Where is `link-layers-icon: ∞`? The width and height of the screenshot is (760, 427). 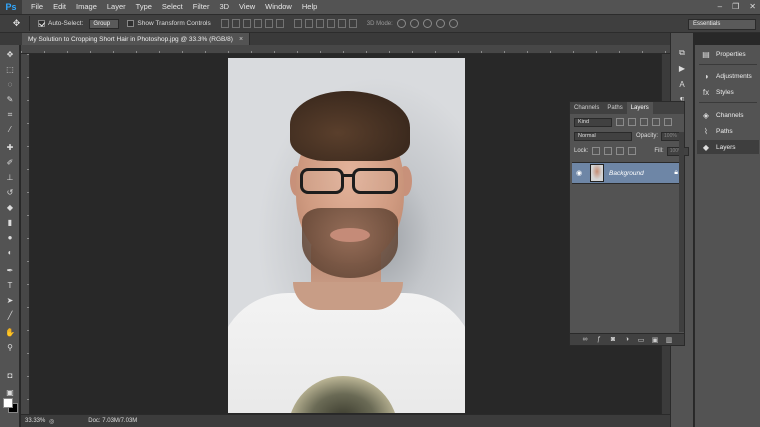
link-layers-icon: ∞ is located at coordinates (585, 340).